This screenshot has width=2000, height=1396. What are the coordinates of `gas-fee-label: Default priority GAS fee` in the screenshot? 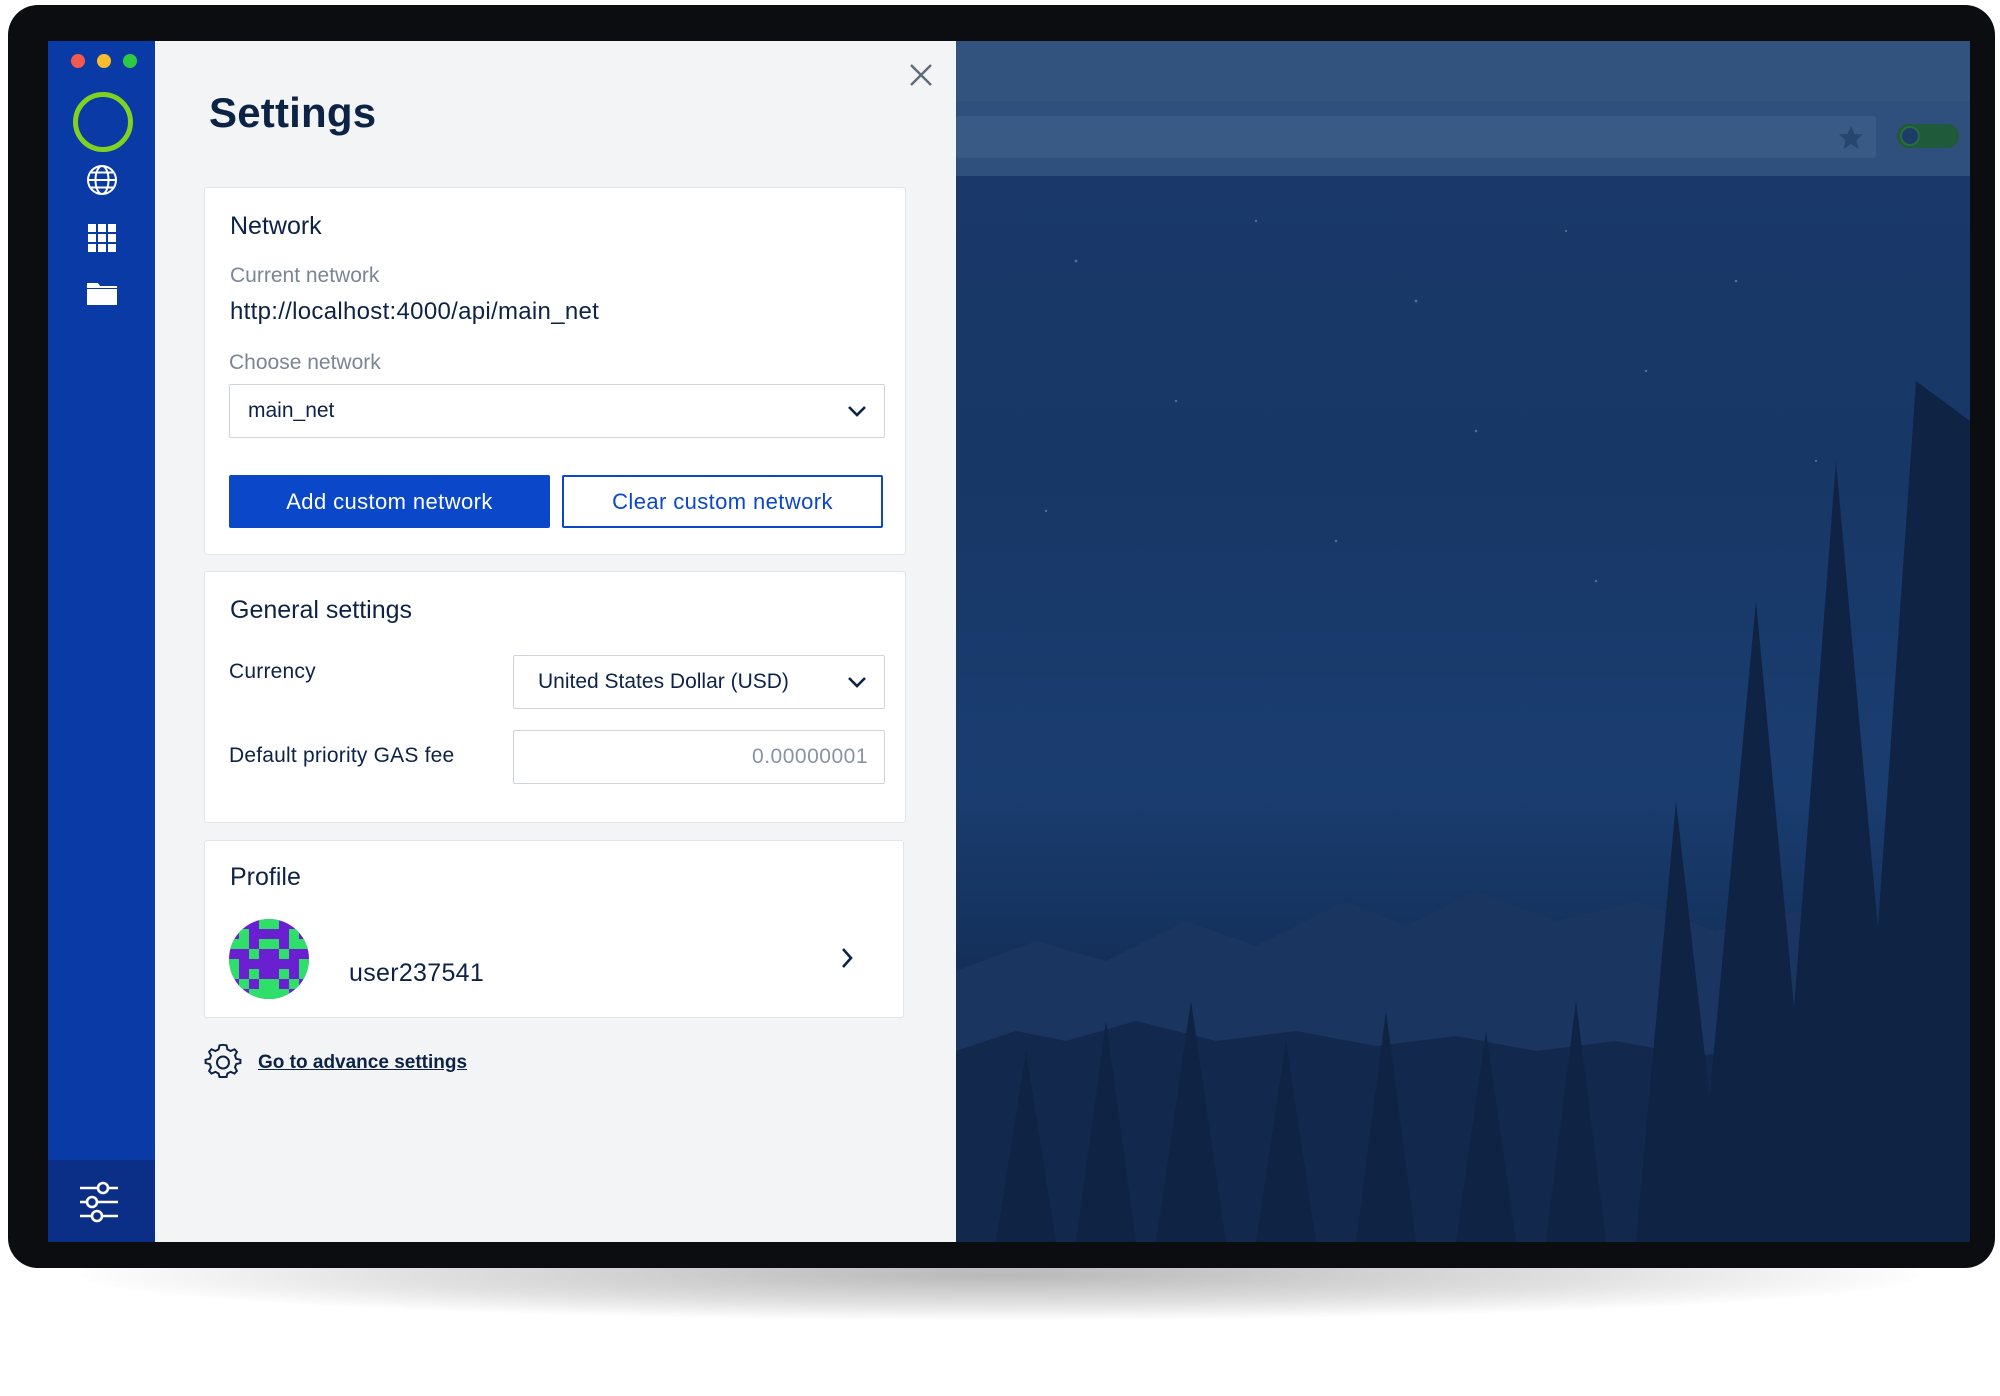 It's located at (342, 755).